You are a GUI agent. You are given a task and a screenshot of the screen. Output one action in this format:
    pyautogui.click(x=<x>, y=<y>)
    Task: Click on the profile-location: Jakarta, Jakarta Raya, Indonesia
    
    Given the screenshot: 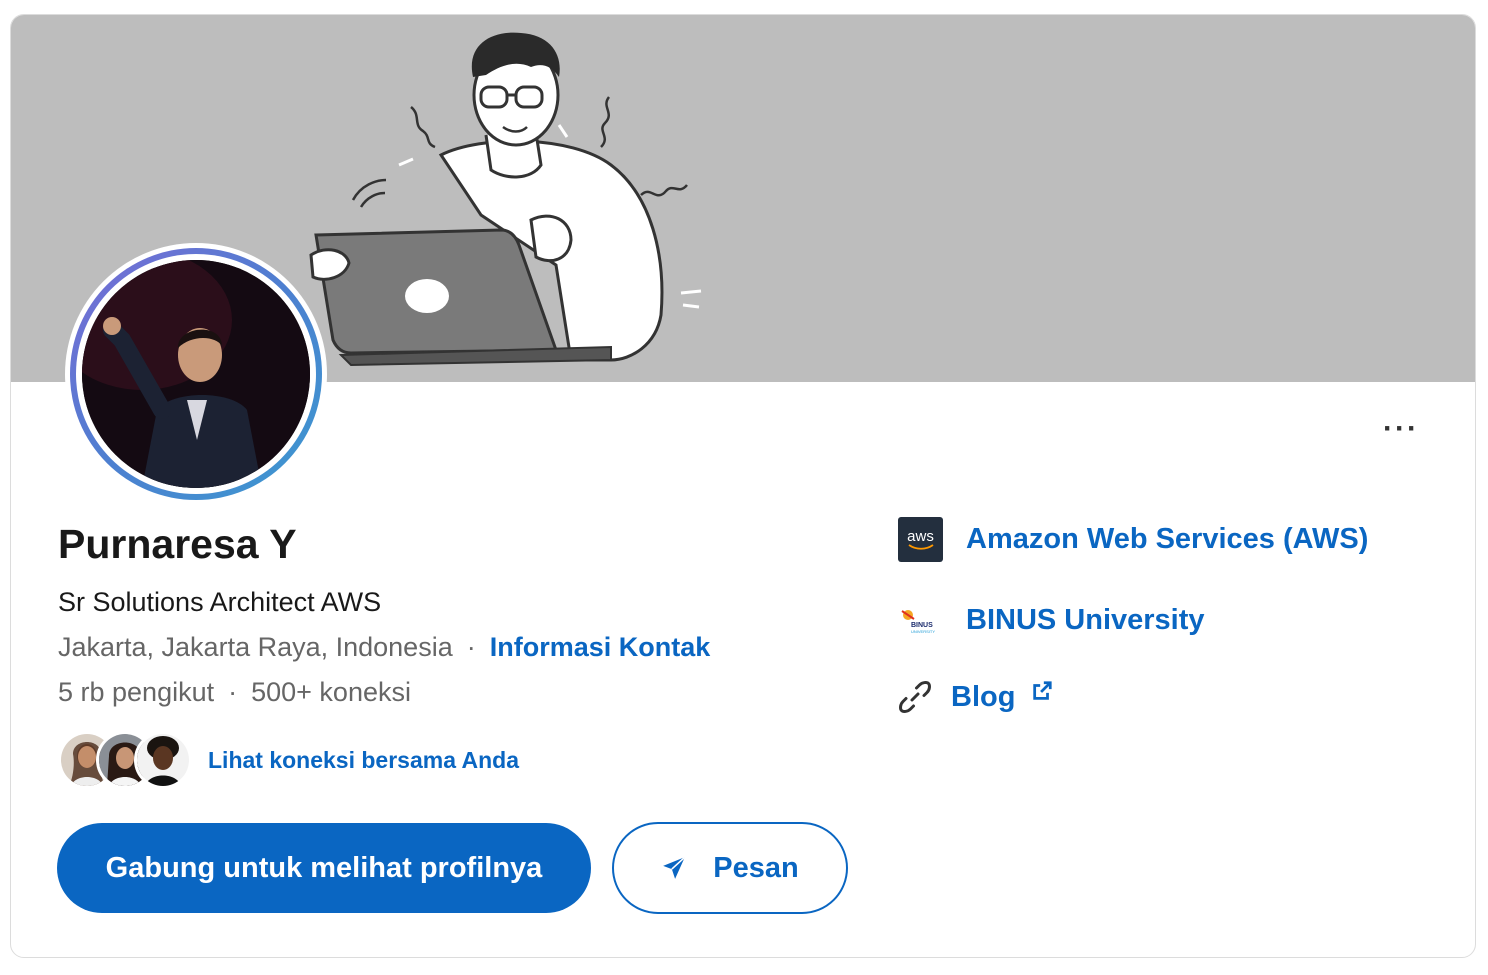 What is the action you would take?
    pyautogui.click(x=255, y=647)
    